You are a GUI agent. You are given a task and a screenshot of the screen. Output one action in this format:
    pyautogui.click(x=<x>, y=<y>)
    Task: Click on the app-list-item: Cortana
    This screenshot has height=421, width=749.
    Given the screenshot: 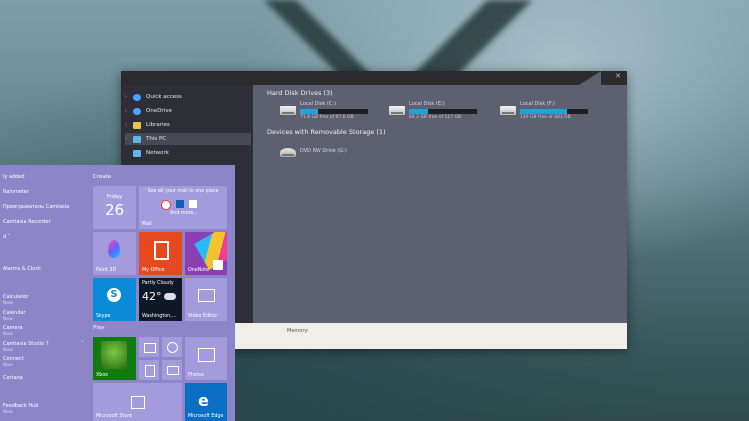 What is the action you would take?
    pyautogui.click(x=13, y=378)
    